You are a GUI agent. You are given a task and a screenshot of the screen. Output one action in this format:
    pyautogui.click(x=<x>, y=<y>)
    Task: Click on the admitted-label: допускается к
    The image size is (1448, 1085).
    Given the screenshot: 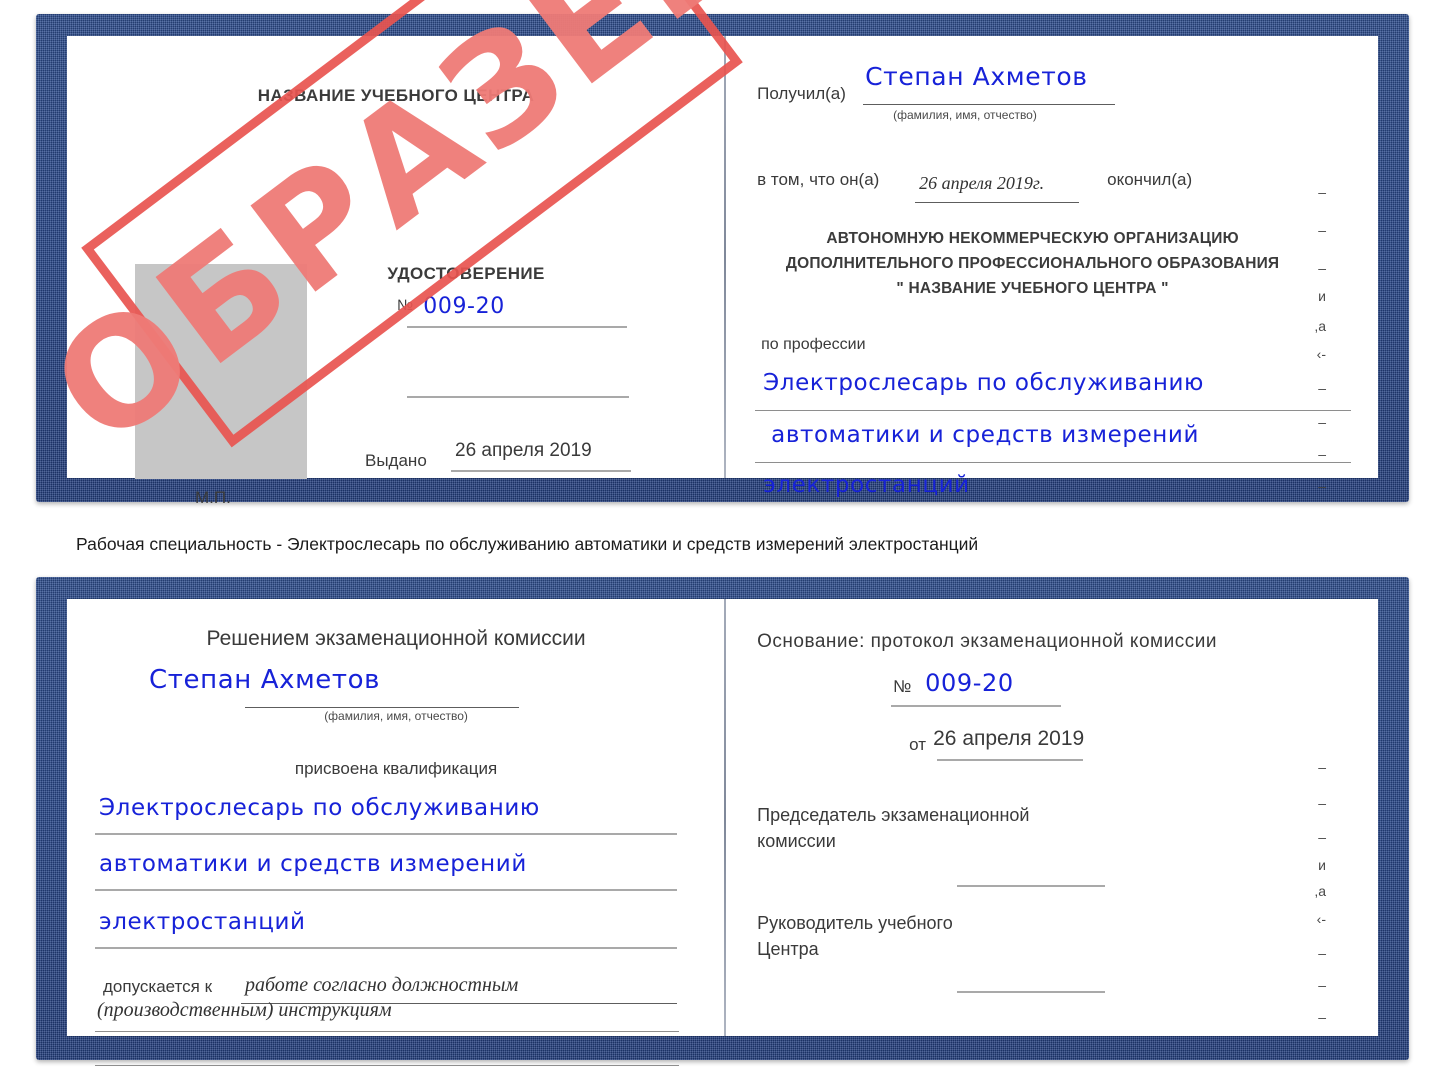 What is the action you would take?
    pyautogui.click(x=158, y=986)
    